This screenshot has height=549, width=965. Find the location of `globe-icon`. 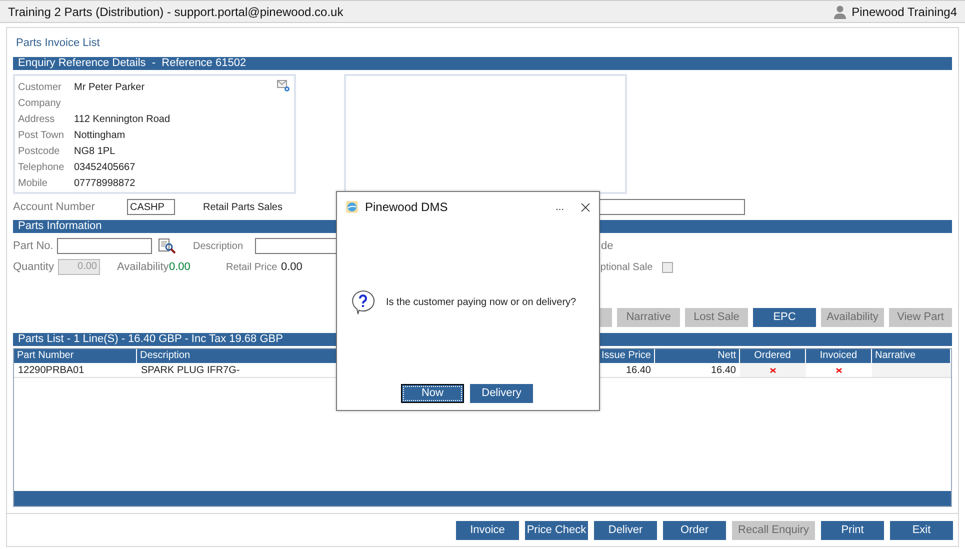

globe-icon is located at coordinates (352, 207).